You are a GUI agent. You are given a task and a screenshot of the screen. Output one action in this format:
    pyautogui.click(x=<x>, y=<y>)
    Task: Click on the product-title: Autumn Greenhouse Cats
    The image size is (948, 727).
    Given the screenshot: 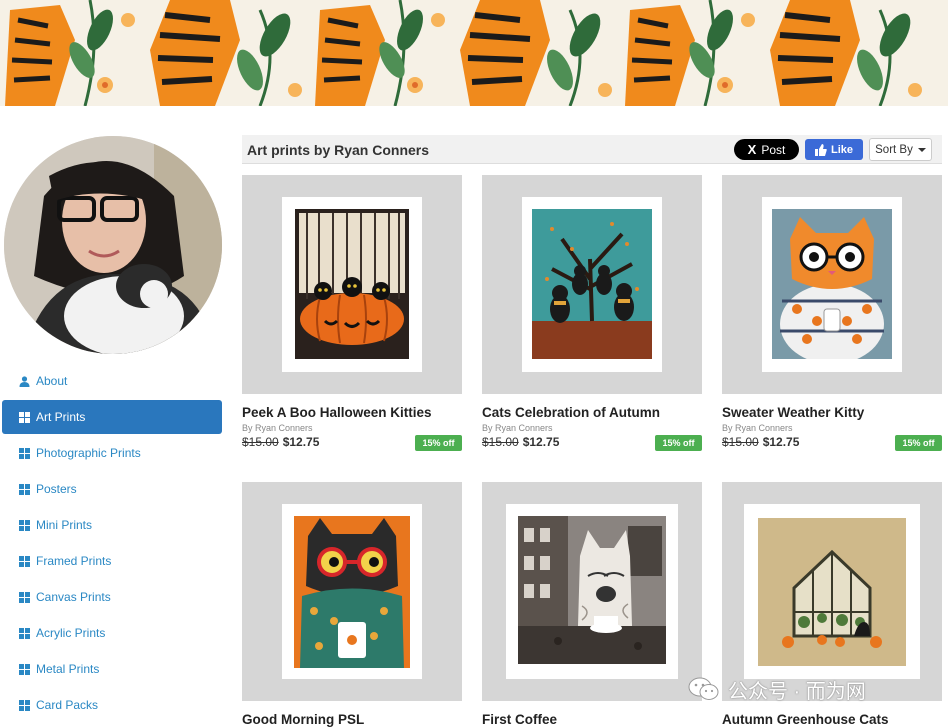 What is the action you would take?
    pyautogui.click(x=805, y=719)
    